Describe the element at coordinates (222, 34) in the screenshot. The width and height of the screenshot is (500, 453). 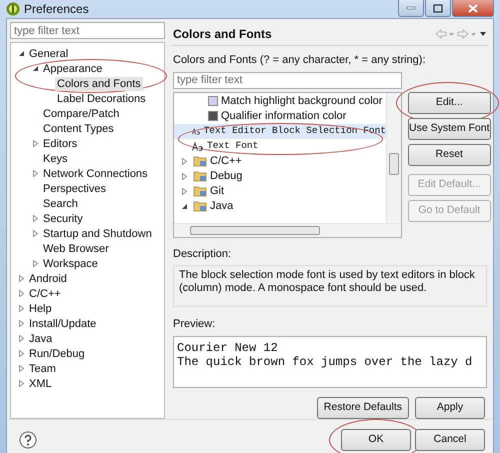
I see `page-title: Colors and Fonts` at that location.